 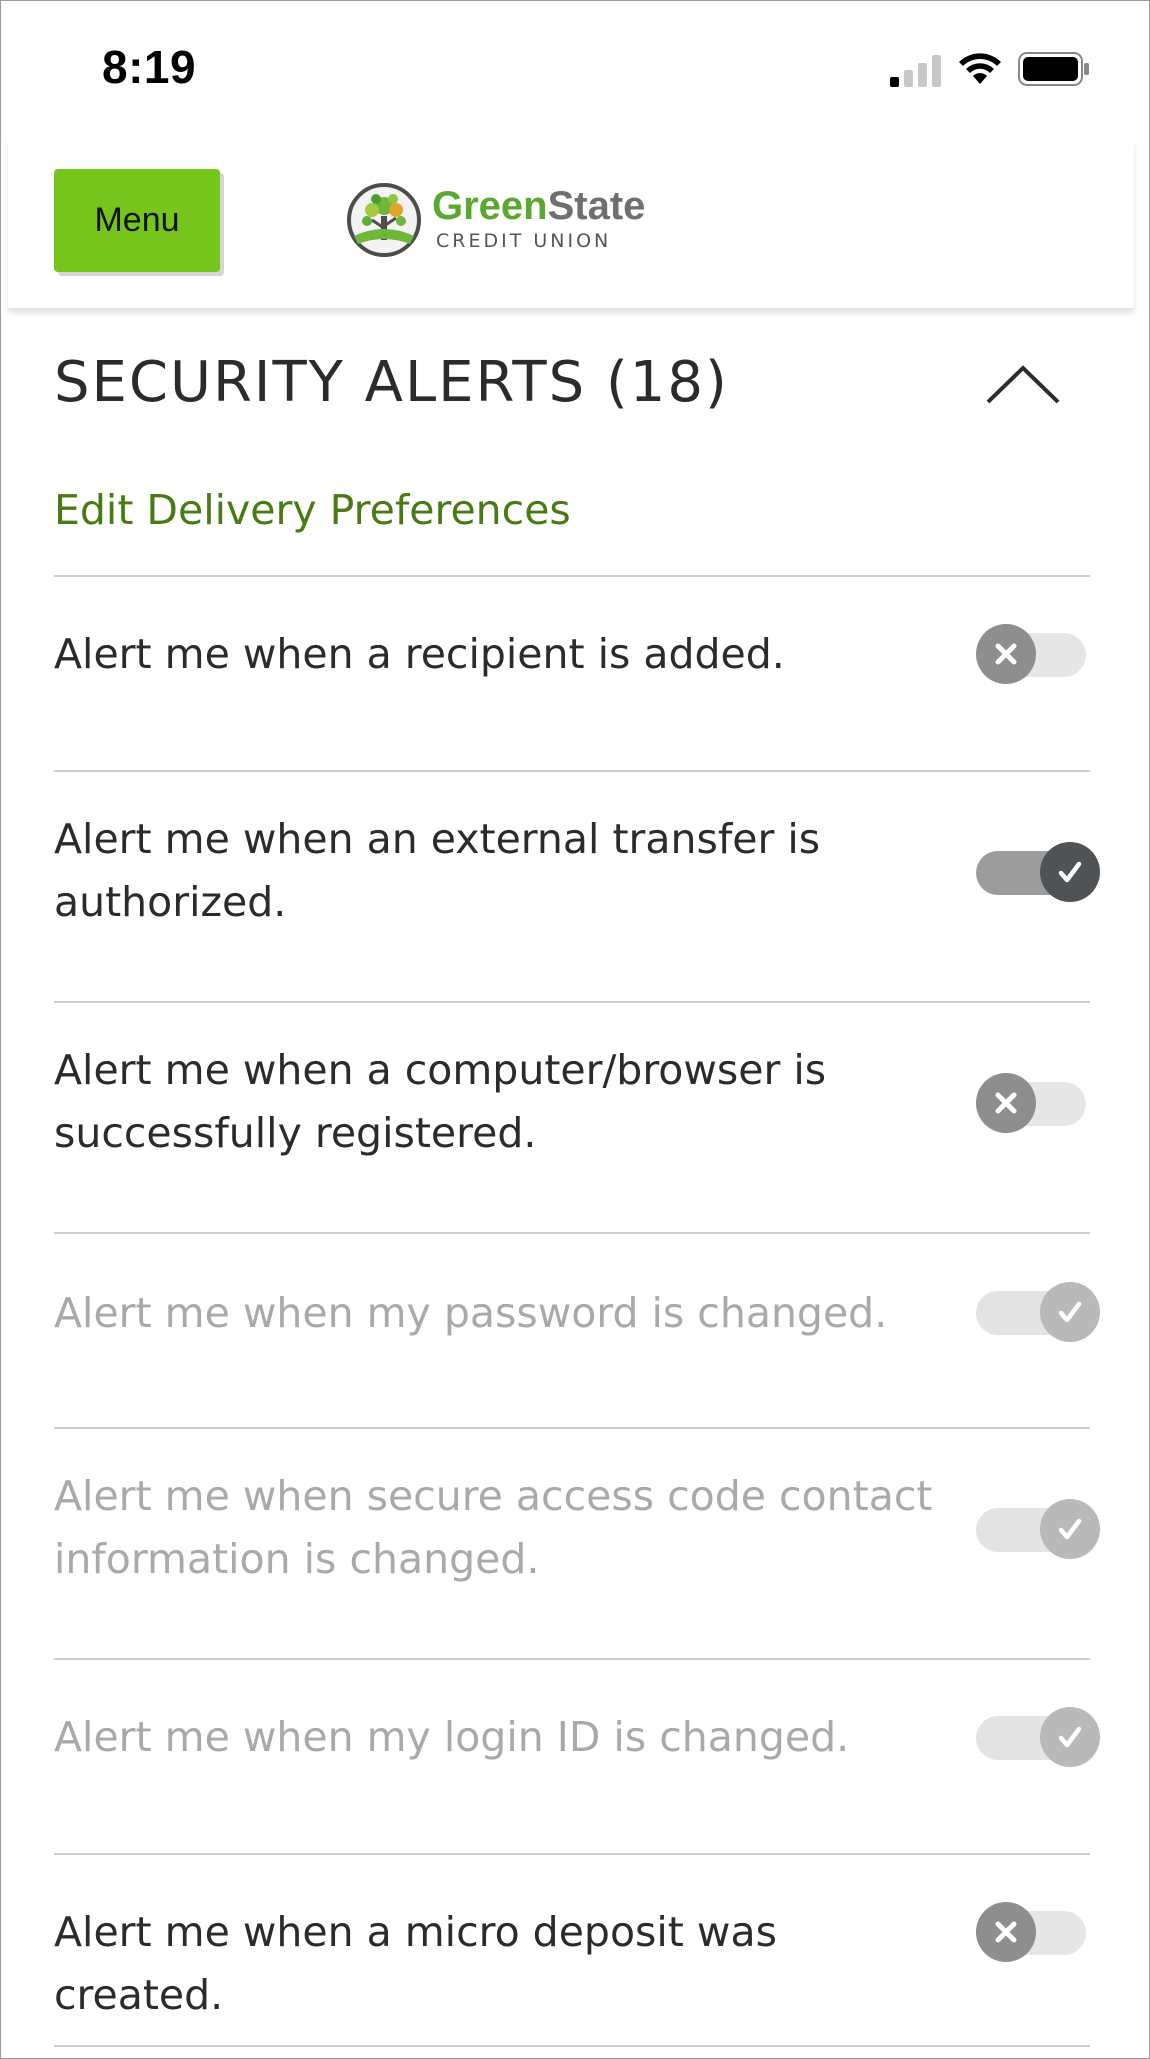 I want to click on section-title: SECURITY ALERTS (18), so click(x=391, y=382).